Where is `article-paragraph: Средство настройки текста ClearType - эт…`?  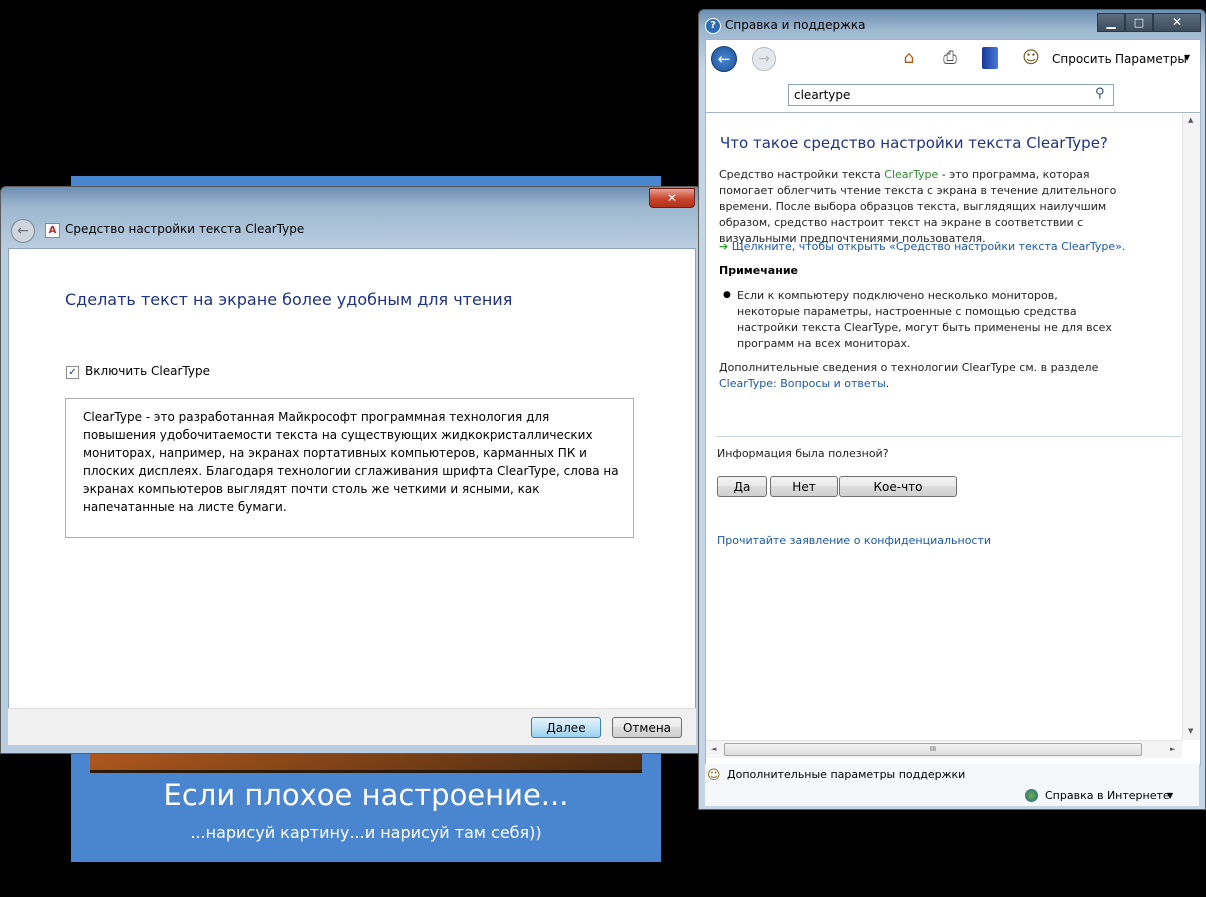
article-paragraph: Средство настройки текста ClearType - эт… is located at coordinates (929, 207).